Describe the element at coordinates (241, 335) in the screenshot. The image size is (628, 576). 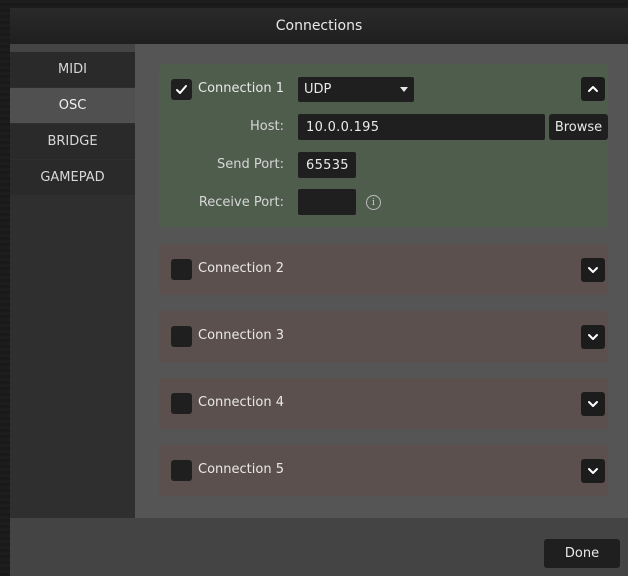
I see `connection-3-label: Connection 3` at that location.